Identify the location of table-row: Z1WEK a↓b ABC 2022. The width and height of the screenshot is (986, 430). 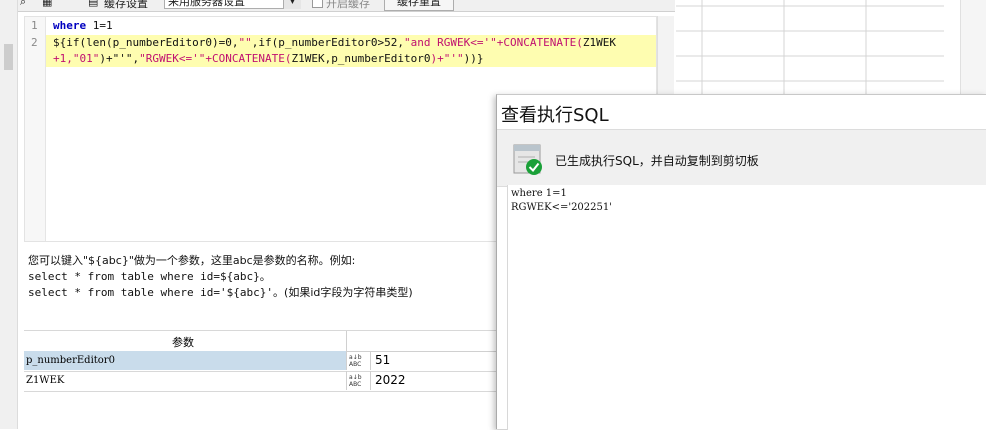
(261, 381).